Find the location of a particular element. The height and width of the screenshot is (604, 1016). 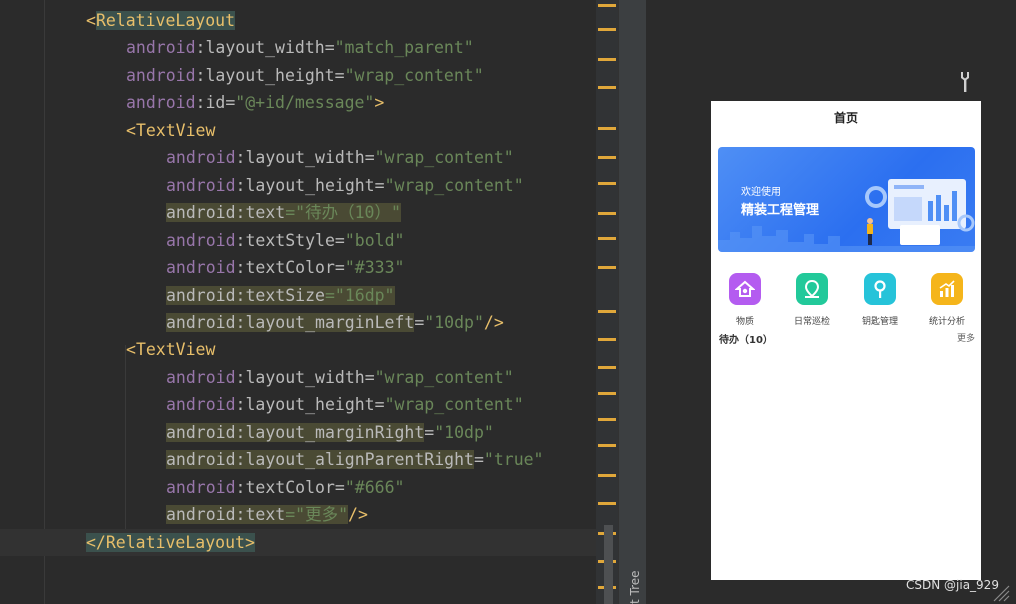

error-stripe is located at coordinates (607, 302).